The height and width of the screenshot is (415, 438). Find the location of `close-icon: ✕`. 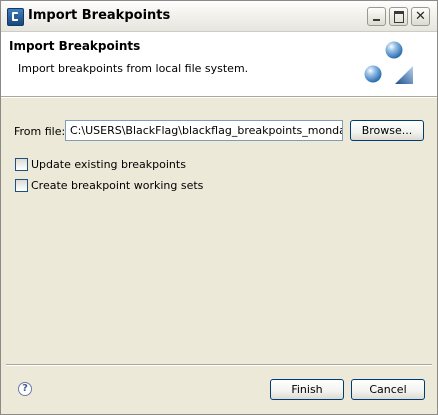

close-icon: ✕ is located at coordinates (420, 16).